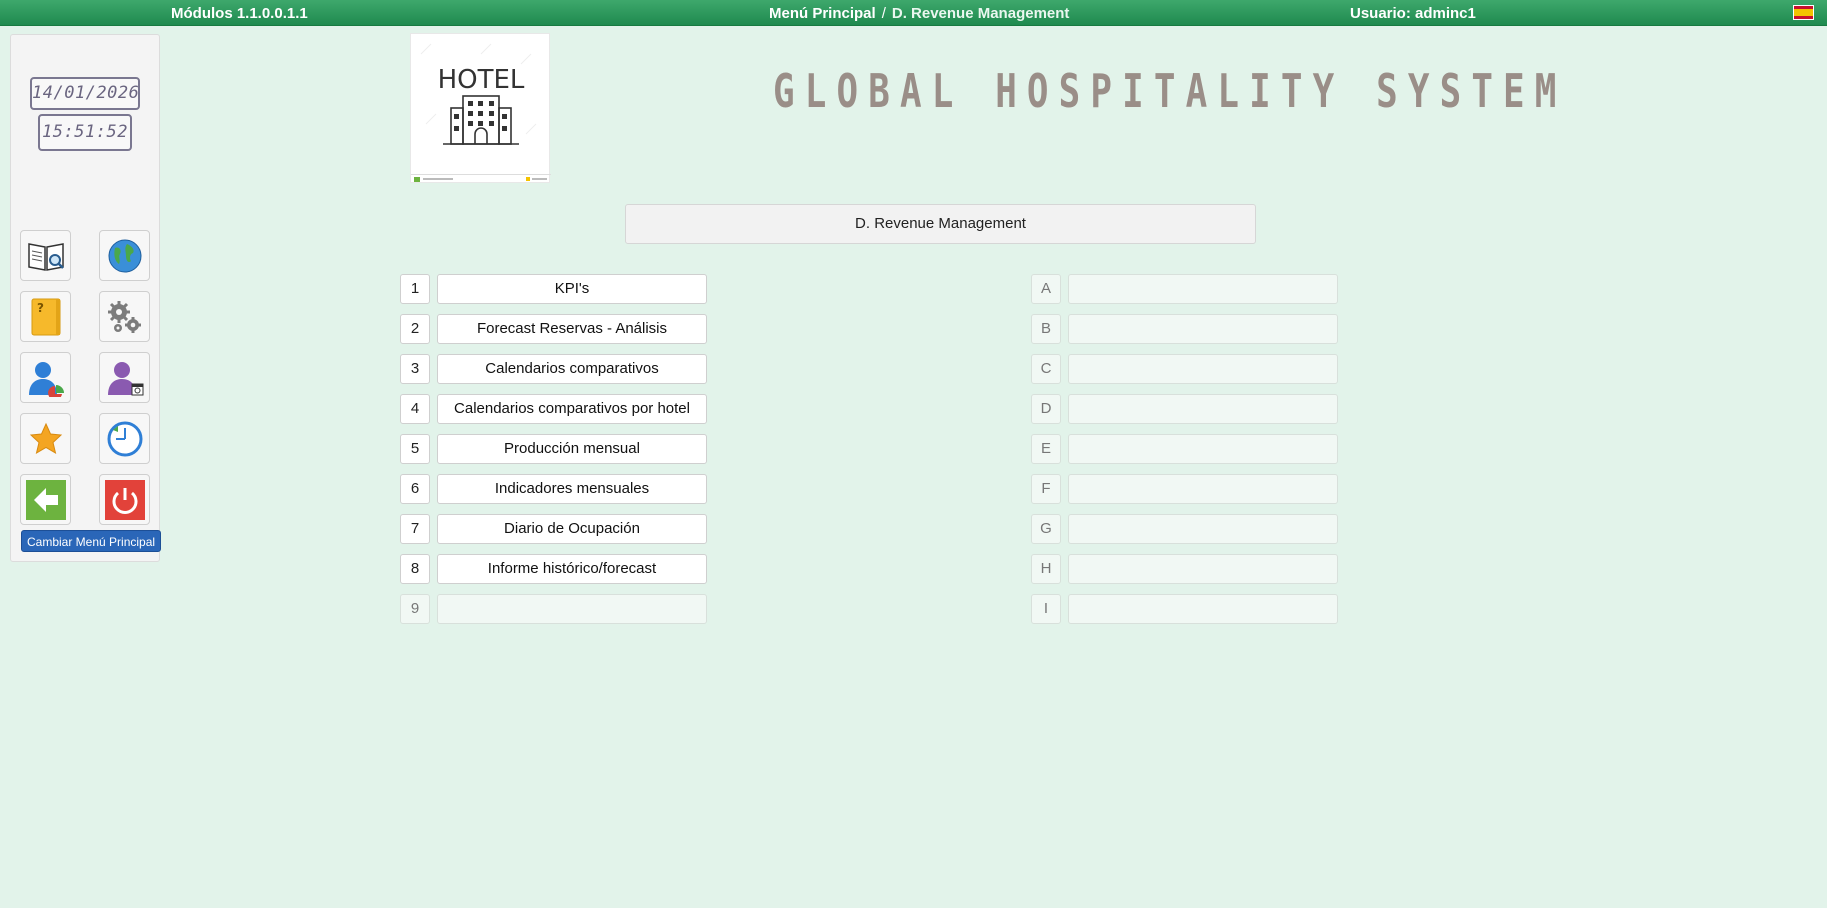 The height and width of the screenshot is (908, 1827). What do you see at coordinates (481, 80) in the screenshot?
I see `logo-text: HOTEL` at bounding box center [481, 80].